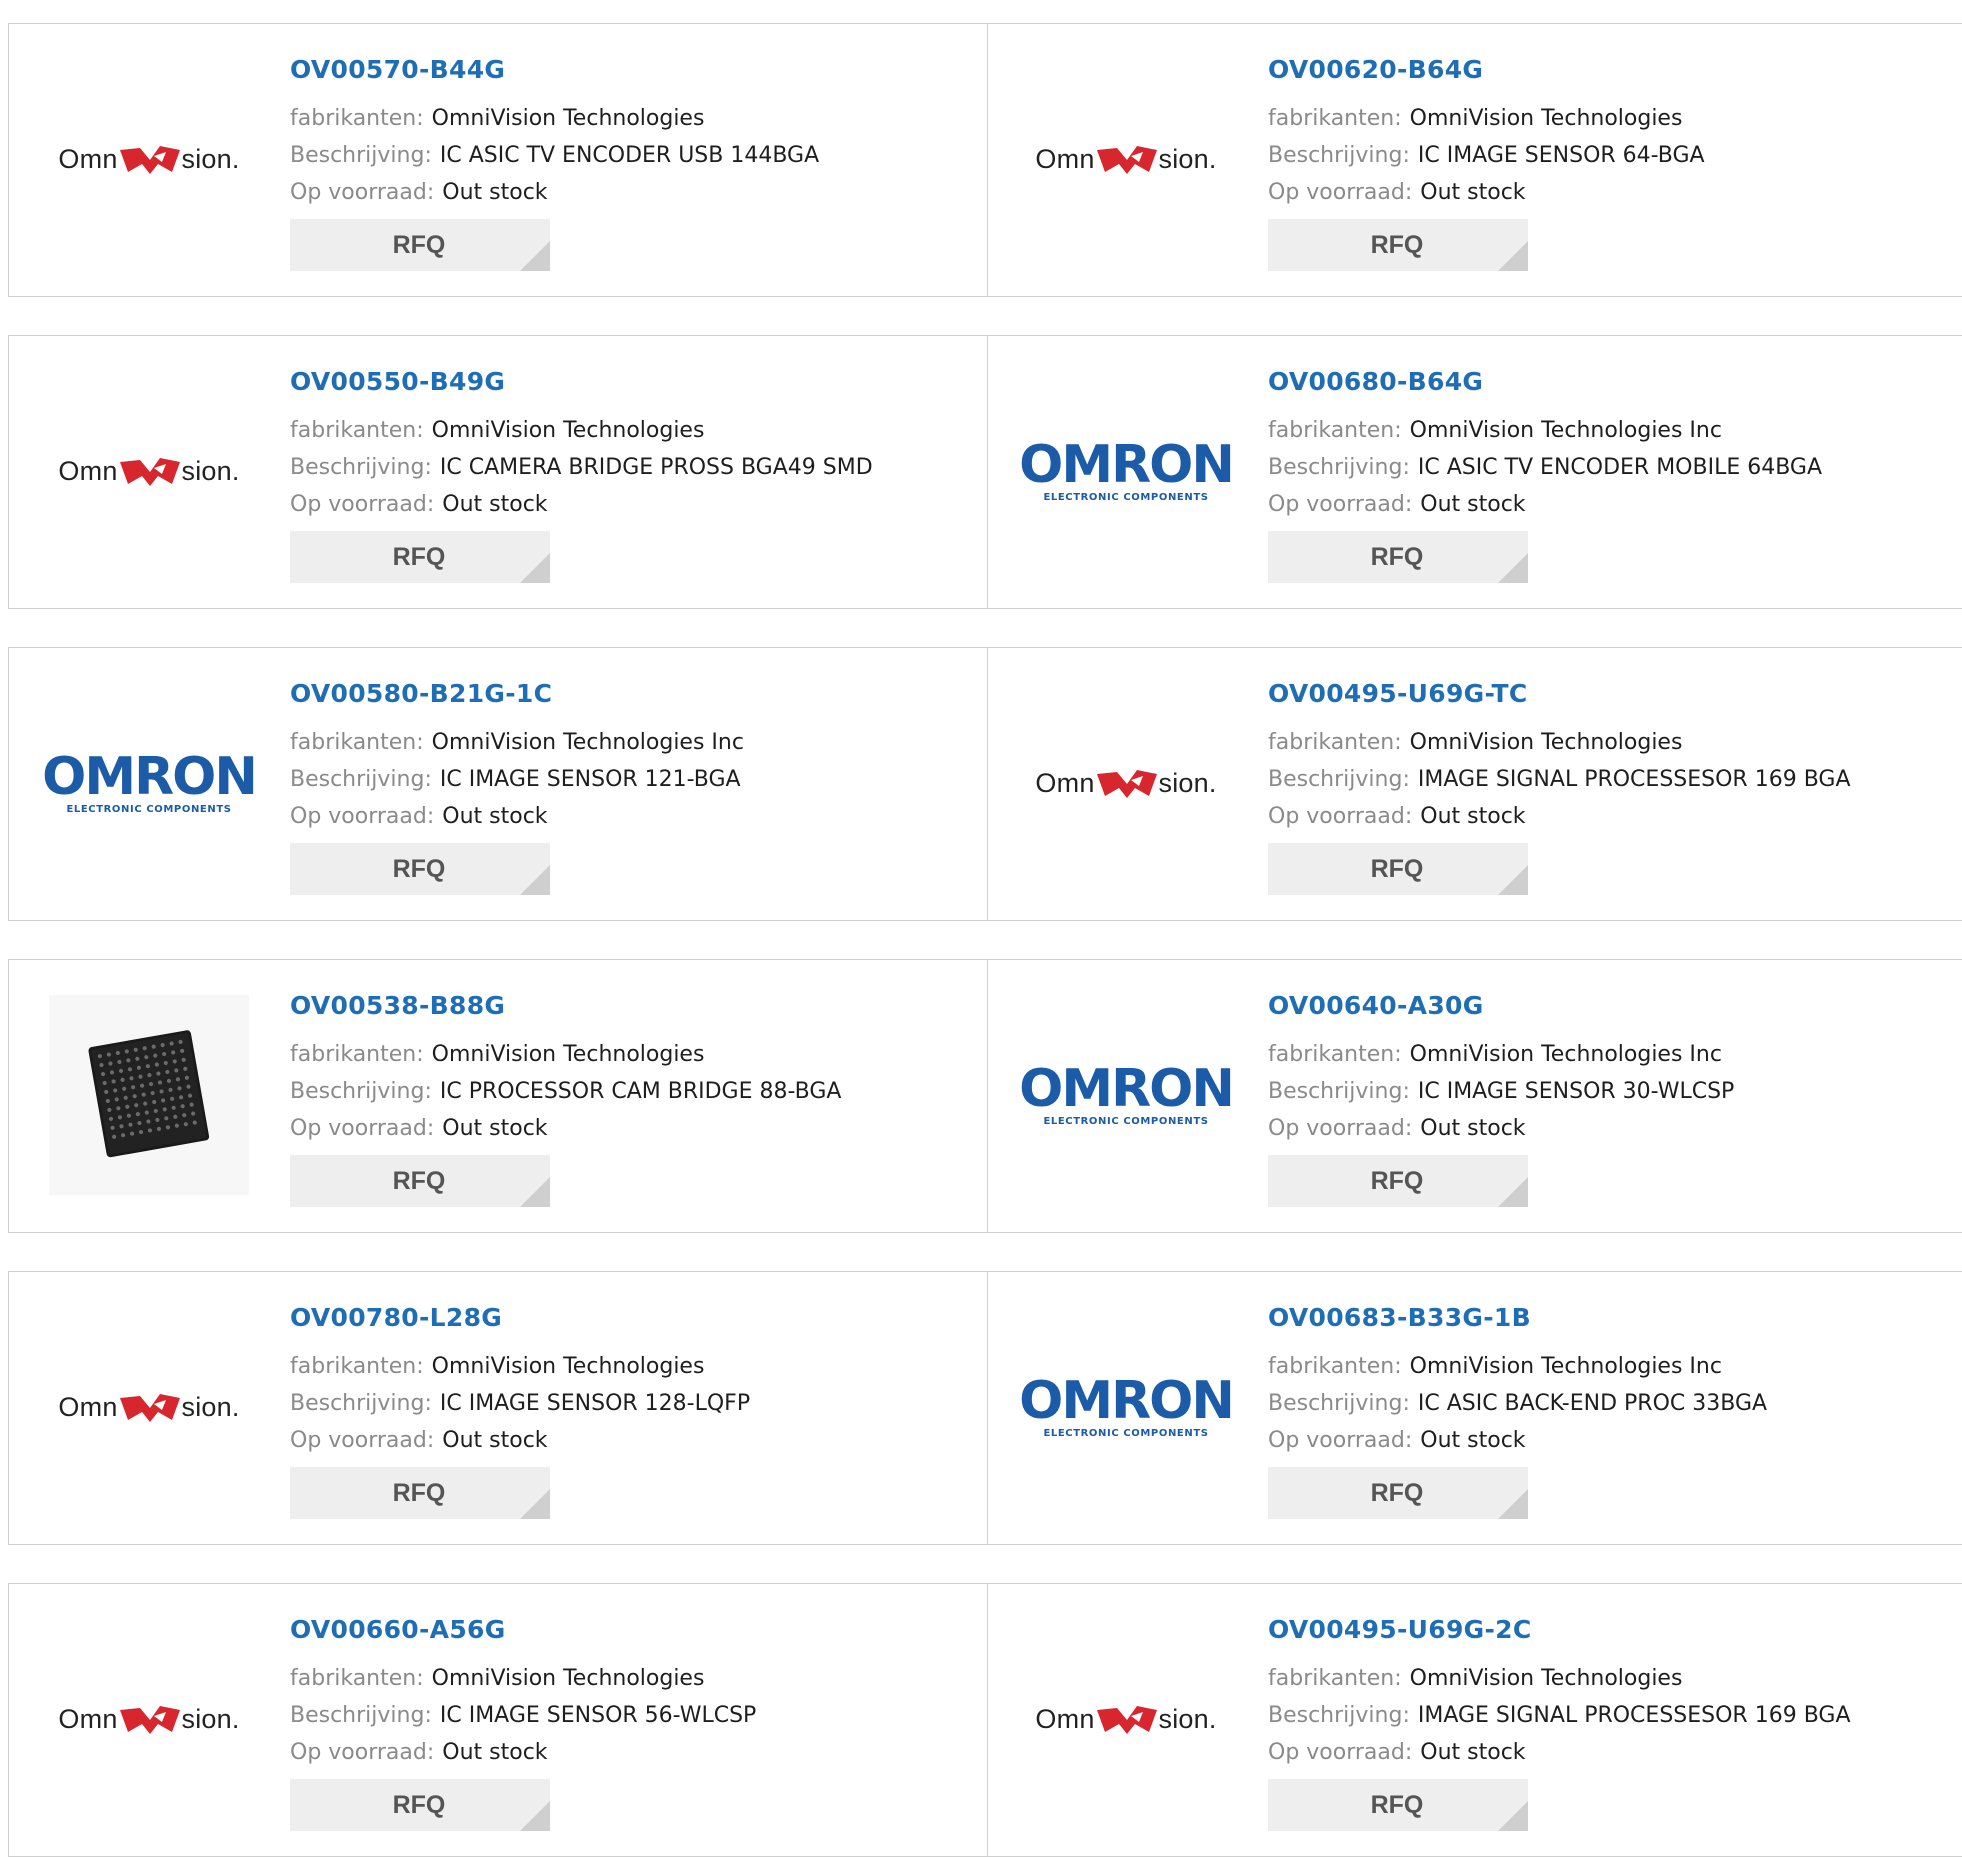 Image resolution: width=1962 pixels, height=1857 pixels. What do you see at coordinates (1517, 1318) in the screenshot?
I see `part-number-link: OV00683-B33G-1B` at bounding box center [1517, 1318].